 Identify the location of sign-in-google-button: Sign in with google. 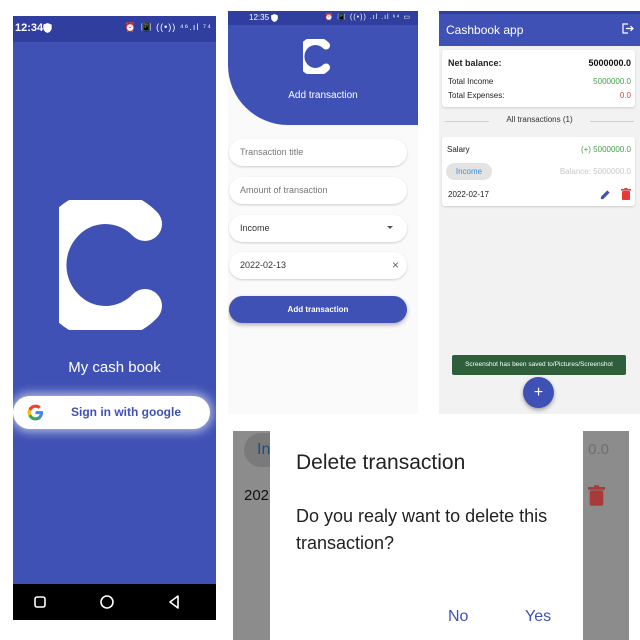
(111, 412).